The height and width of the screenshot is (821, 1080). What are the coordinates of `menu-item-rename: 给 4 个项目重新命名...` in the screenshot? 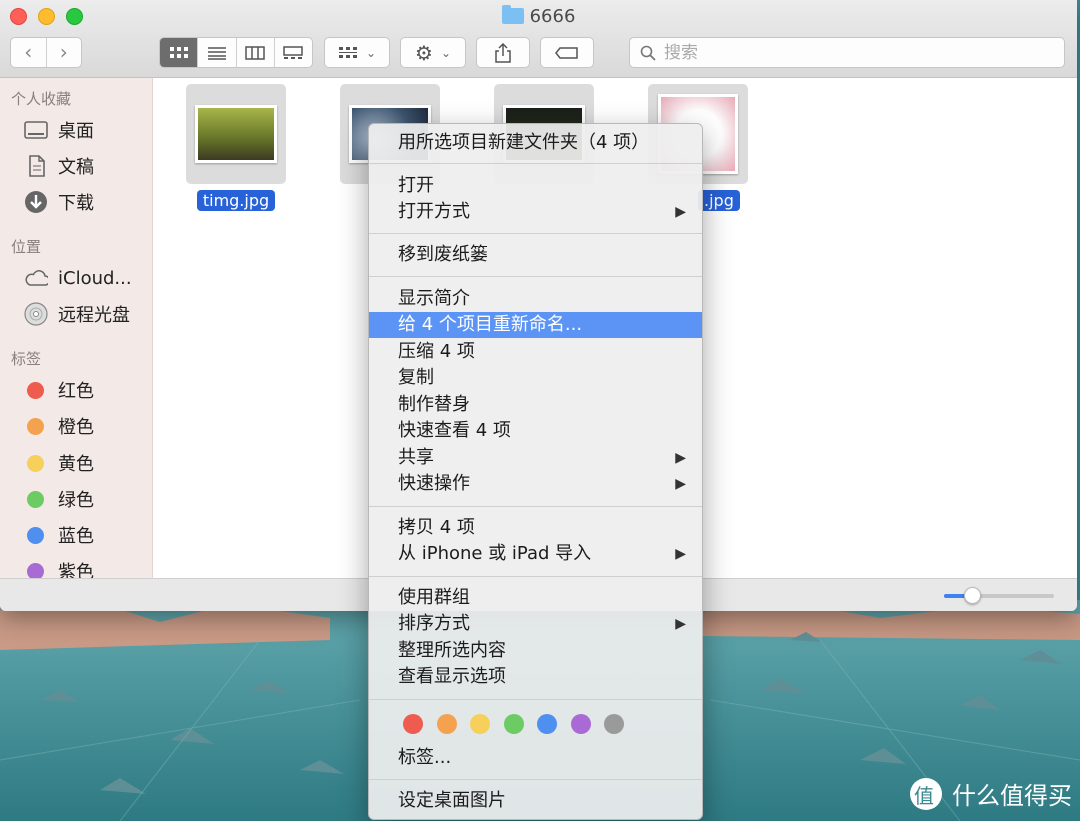 It's located at (535, 325).